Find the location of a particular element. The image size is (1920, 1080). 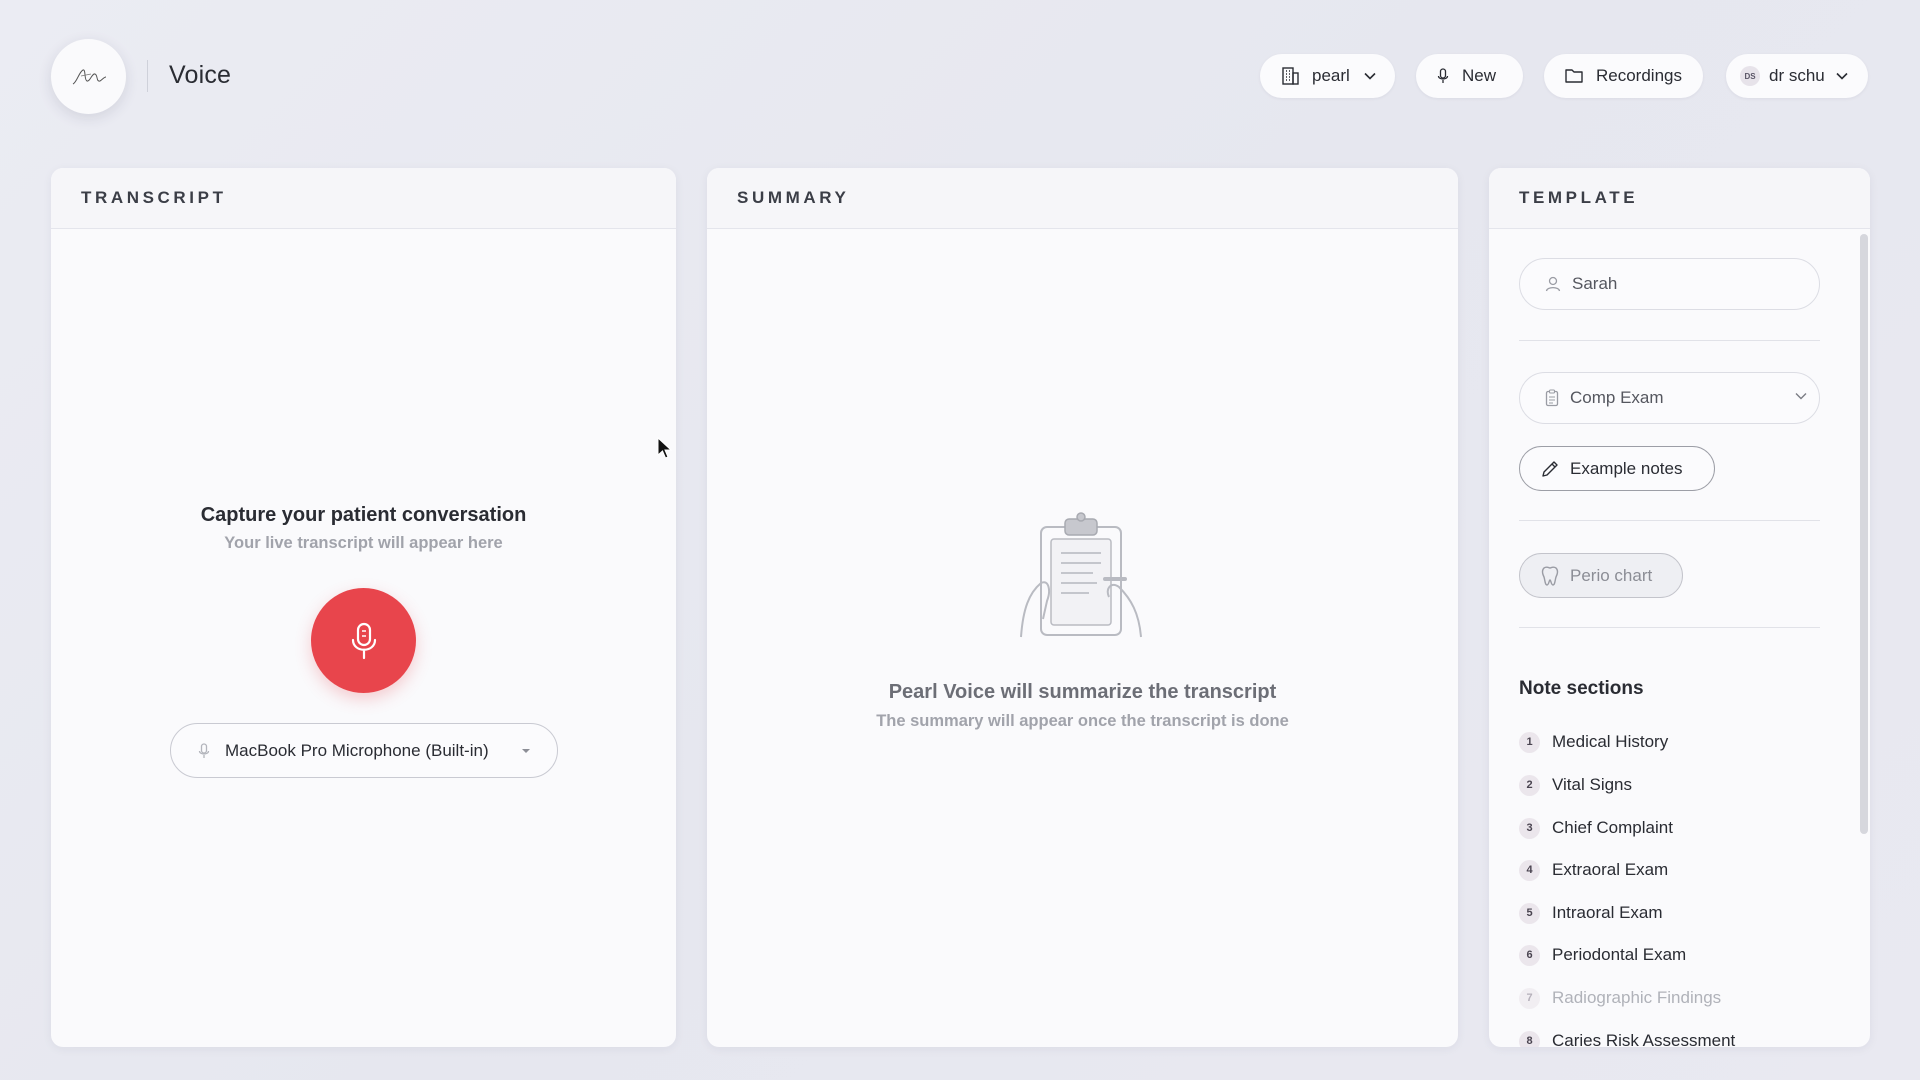

patient-name-input: Sarah is located at coordinates (1669, 284).